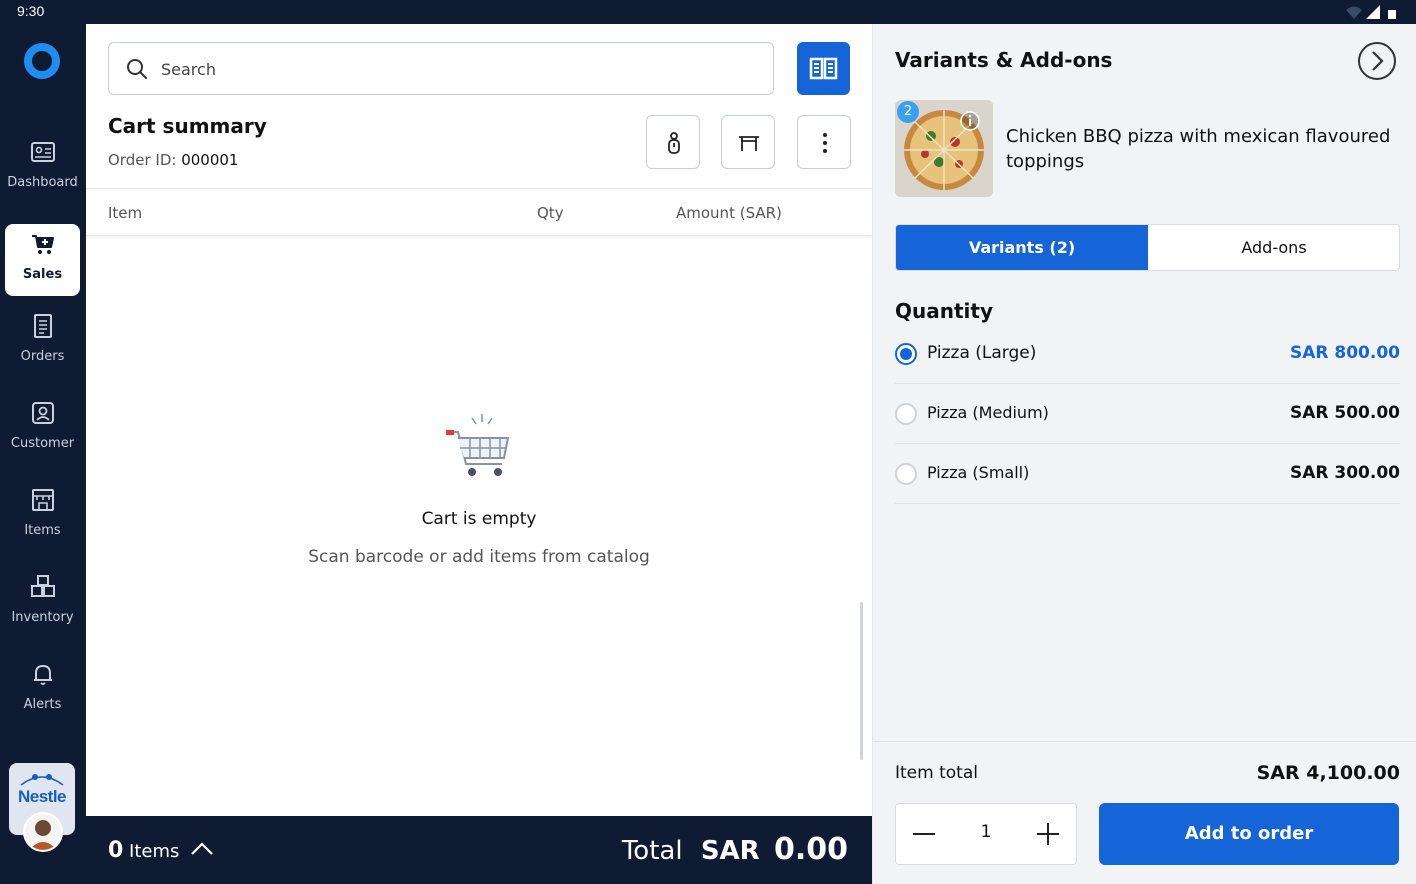 The height and width of the screenshot is (884, 1416). I want to click on variants-addons-tabs: Variants (2) Add-ons, so click(1147, 247).